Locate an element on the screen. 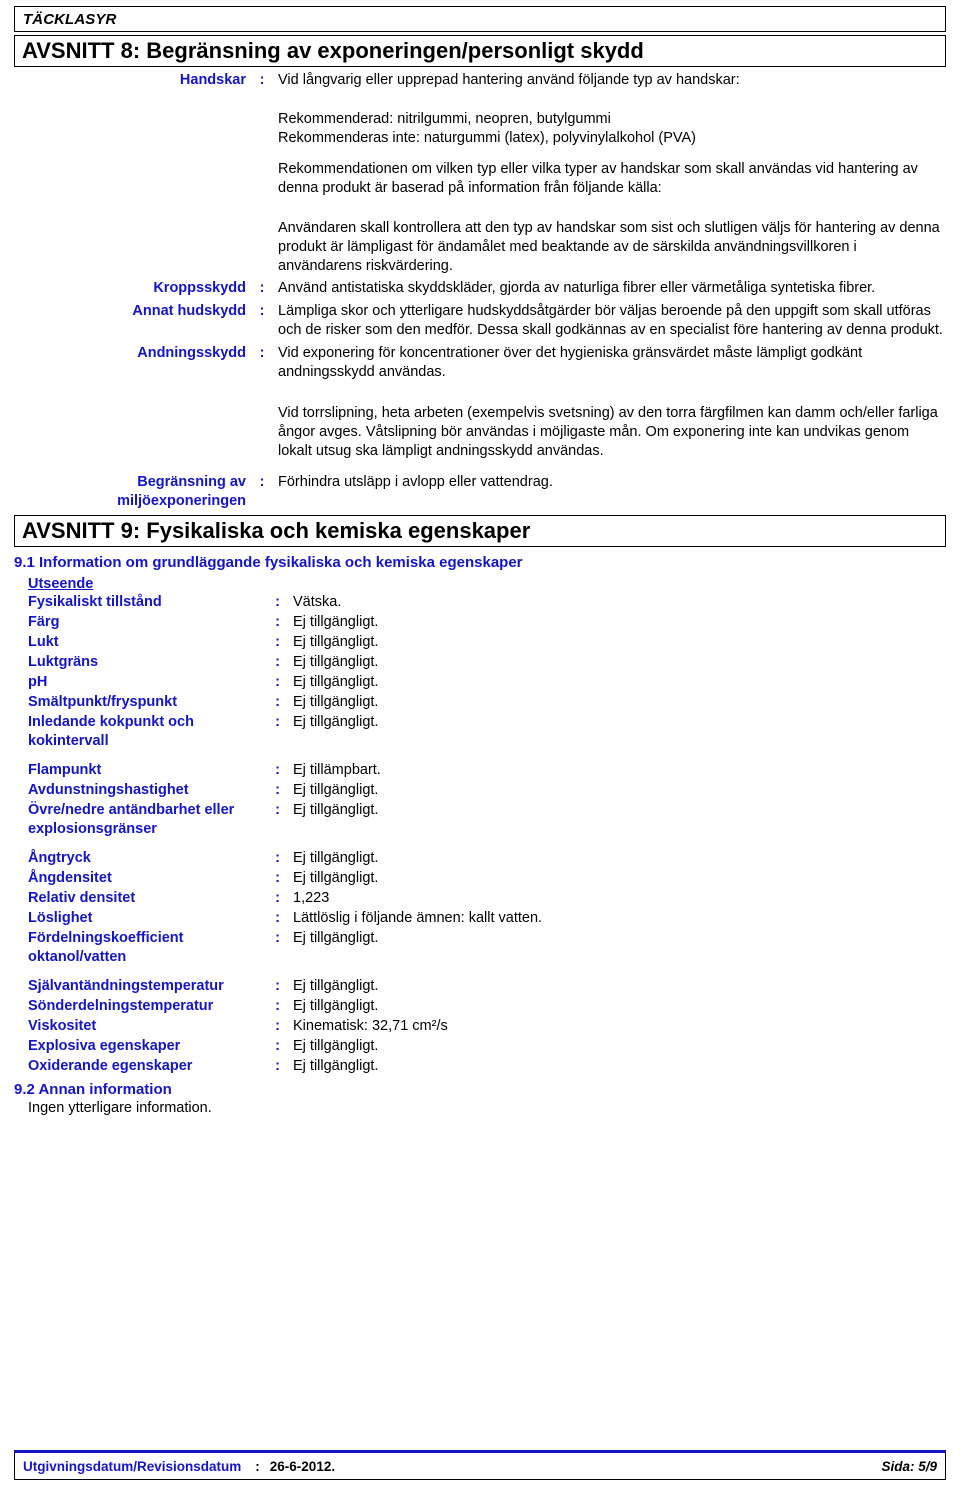  property-label: Sönderdelningstemperatur is located at coordinates (121, 1006).